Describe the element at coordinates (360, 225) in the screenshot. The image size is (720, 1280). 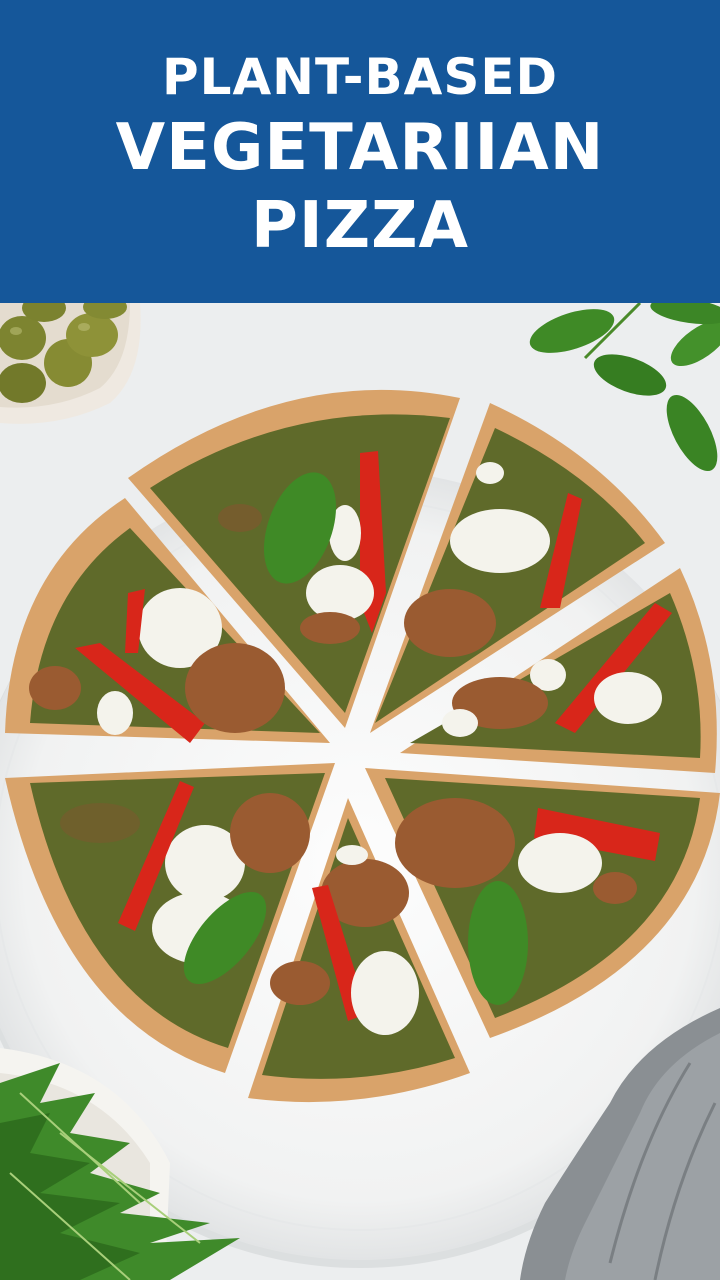
I see `title-line-3: PIZZA` at that location.